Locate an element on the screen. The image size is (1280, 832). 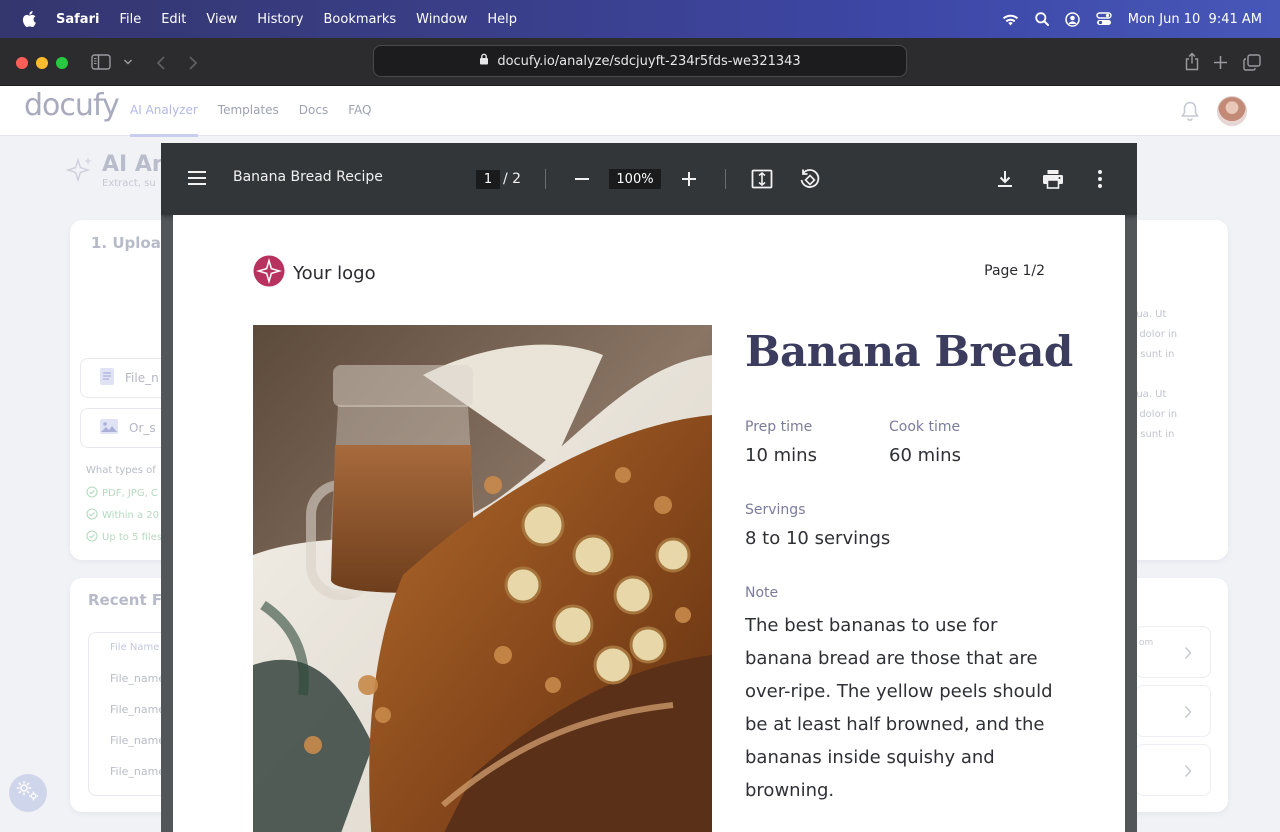
image-icon is located at coordinates (109, 428).